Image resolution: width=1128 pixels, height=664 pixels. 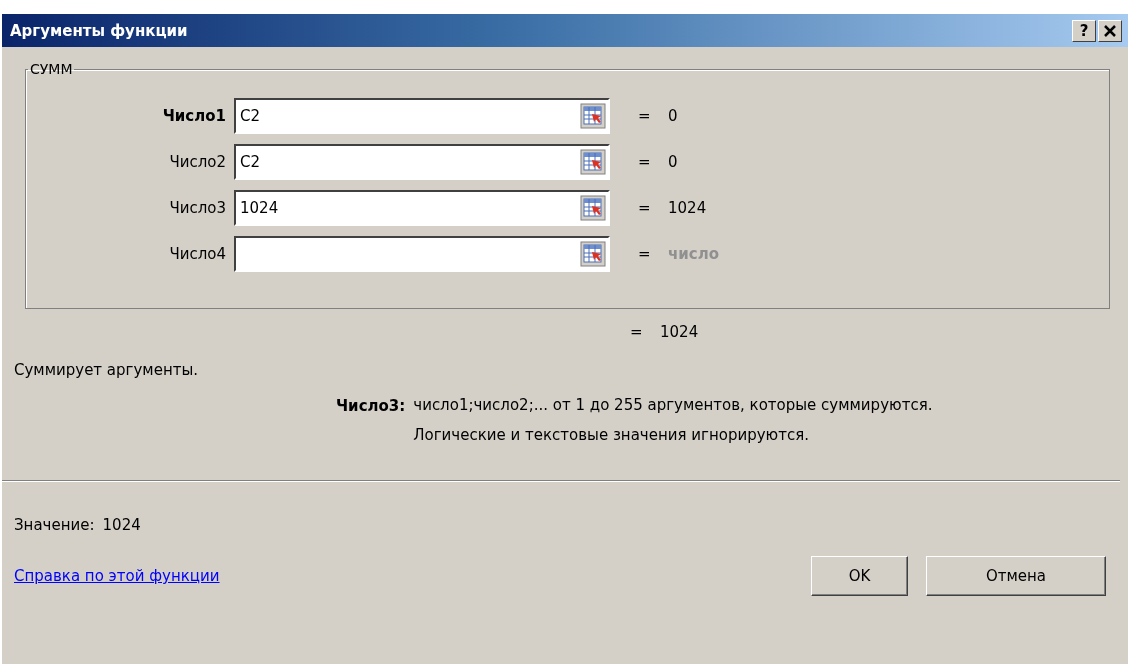 I want to click on argument-field: 1024, so click(x=422, y=208).